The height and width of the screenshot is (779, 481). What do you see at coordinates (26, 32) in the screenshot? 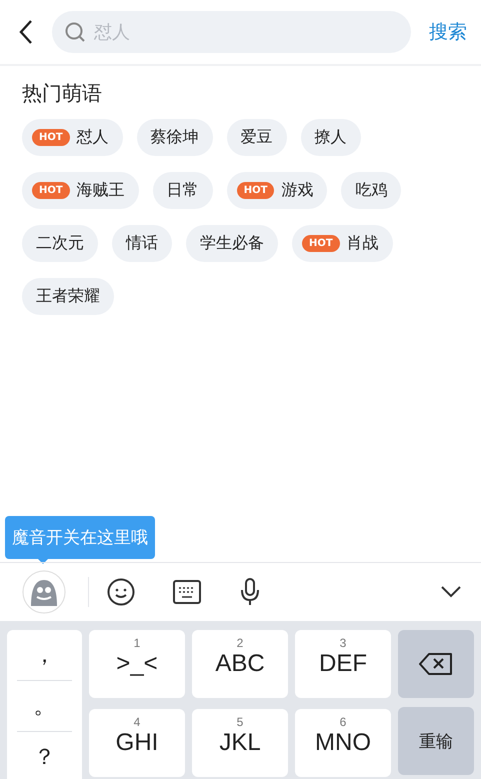
I see `back-icon` at bounding box center [26, 32].